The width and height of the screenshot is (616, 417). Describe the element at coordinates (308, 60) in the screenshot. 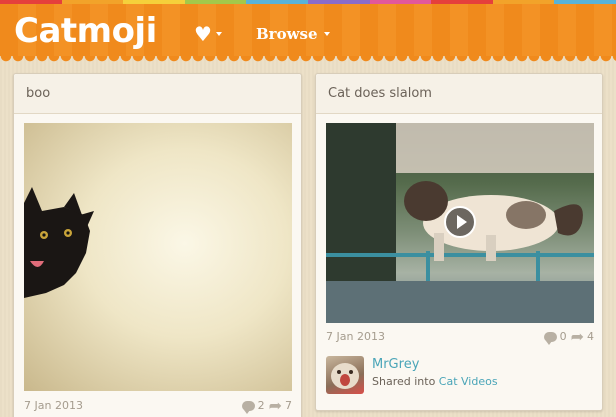

I see `header-scallop-edge` at that location.